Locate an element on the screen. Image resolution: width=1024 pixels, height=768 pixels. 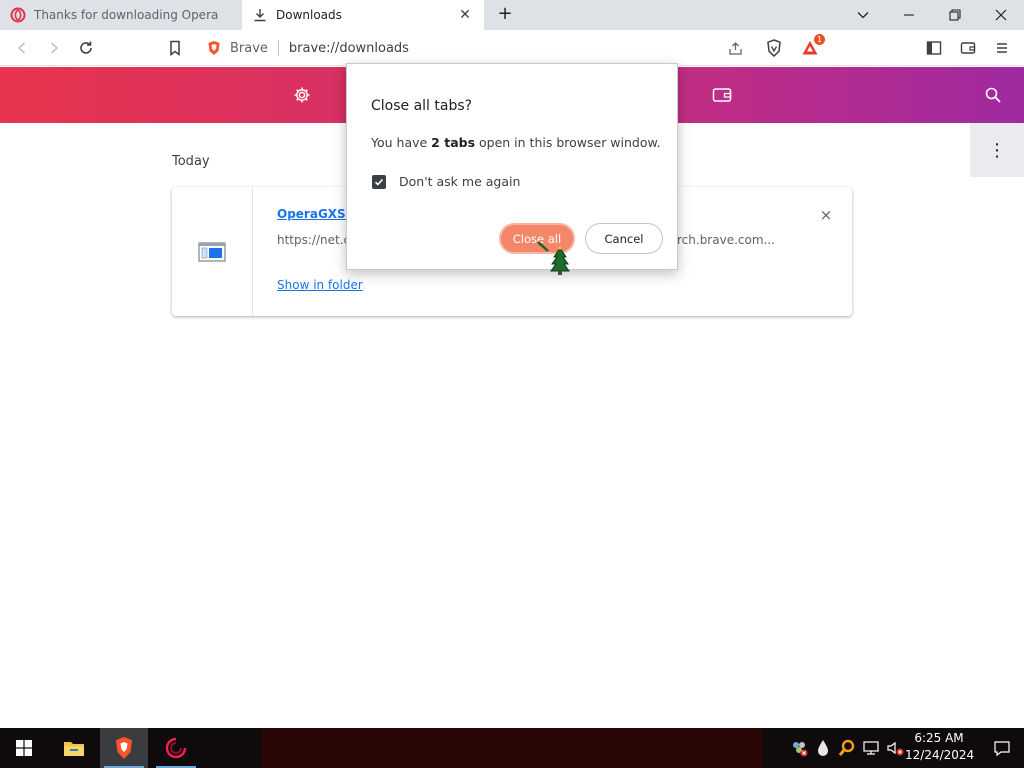
minimize-button is located at coordinates (909, 15).